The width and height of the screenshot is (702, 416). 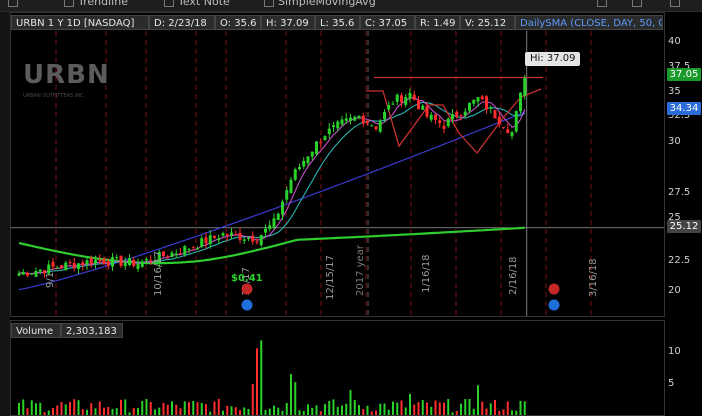 What do you see at coordinates (92, 330) in the screenshot?
I see `volume-value: 2,303,183` at bounding box center [92, 330].